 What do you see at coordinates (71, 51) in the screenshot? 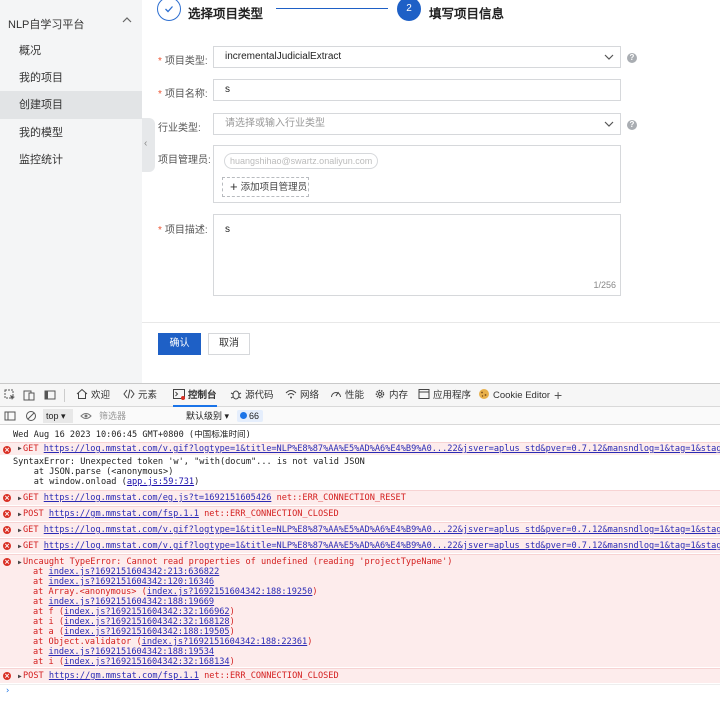
I see `sidebar-item-overview: 概况` at bounding box center [71, 51].